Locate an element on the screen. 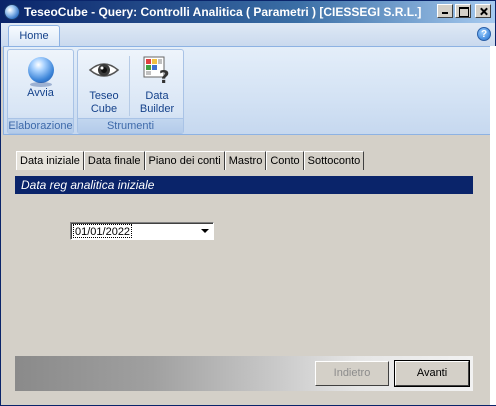  ribbon-group-elaborazione: Avvia Elaborazione is located at coordinates (40, 91).